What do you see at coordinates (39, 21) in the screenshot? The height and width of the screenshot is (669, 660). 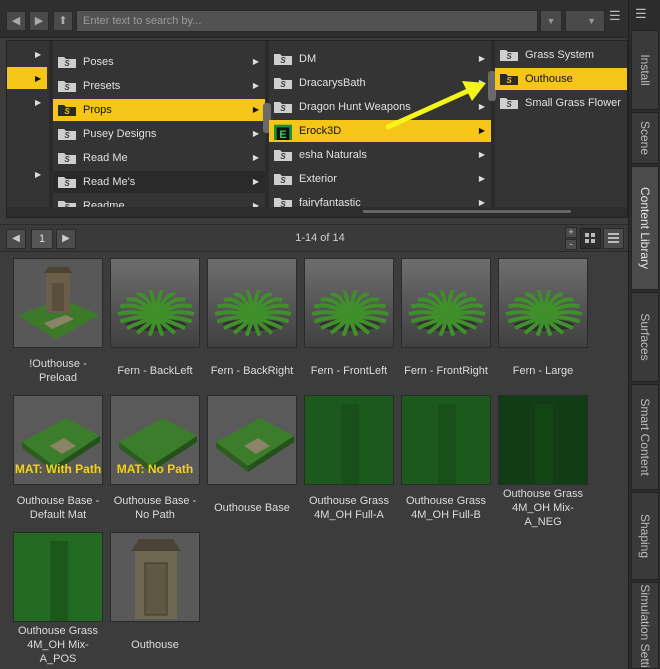 I see `forward-button: ▶` at bounding box center [39, 21].